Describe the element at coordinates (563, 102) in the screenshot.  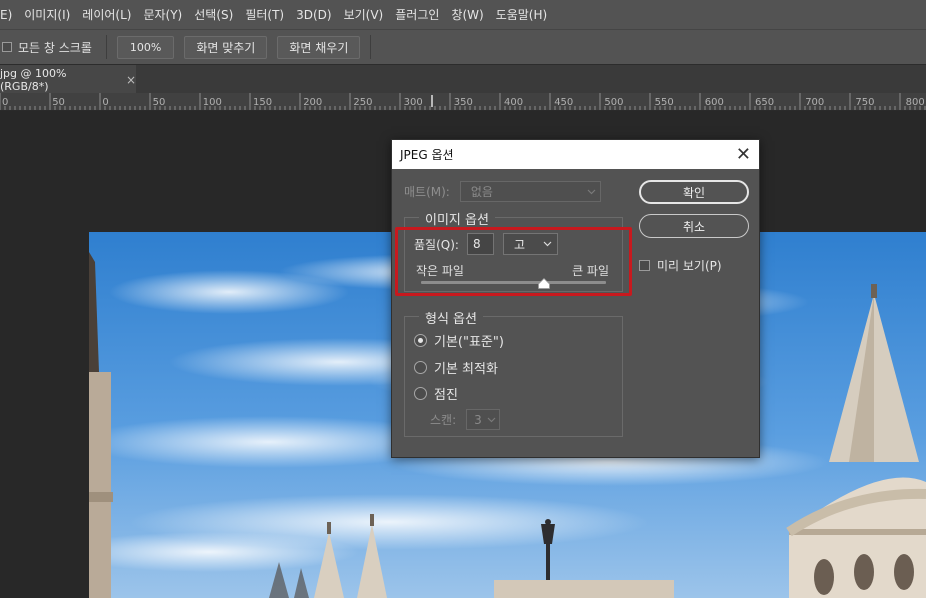
I see `ruler-label: 450` at that location.